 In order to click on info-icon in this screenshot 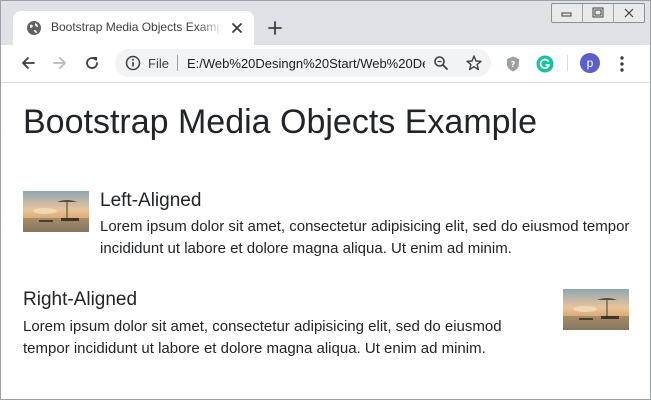, I will do `click(133, 63)`.